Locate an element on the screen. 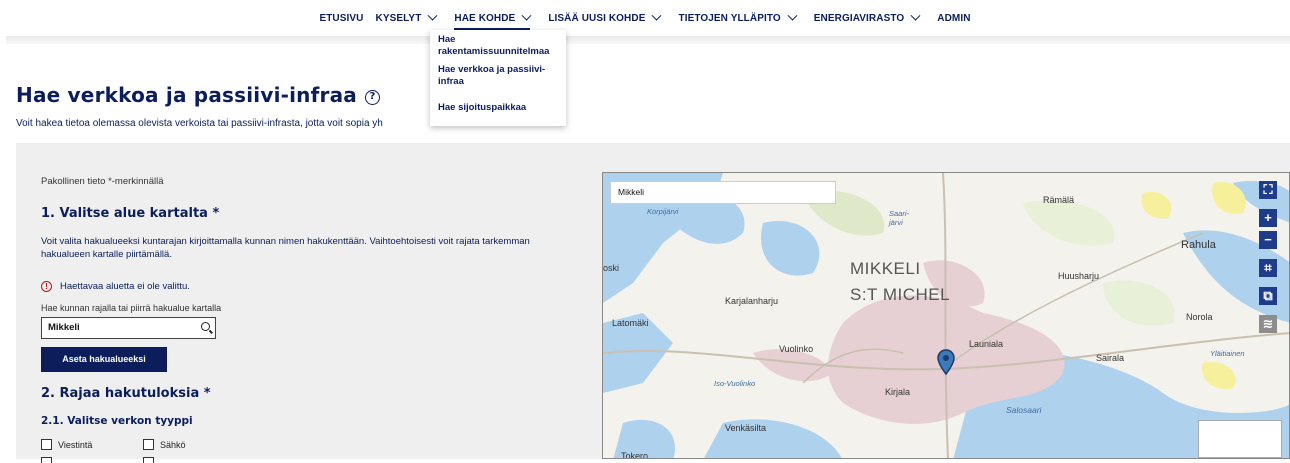 This screenshot has width=1290, height=463. map-label-latomaki: Latomäki is located at coordinates (630, 323).